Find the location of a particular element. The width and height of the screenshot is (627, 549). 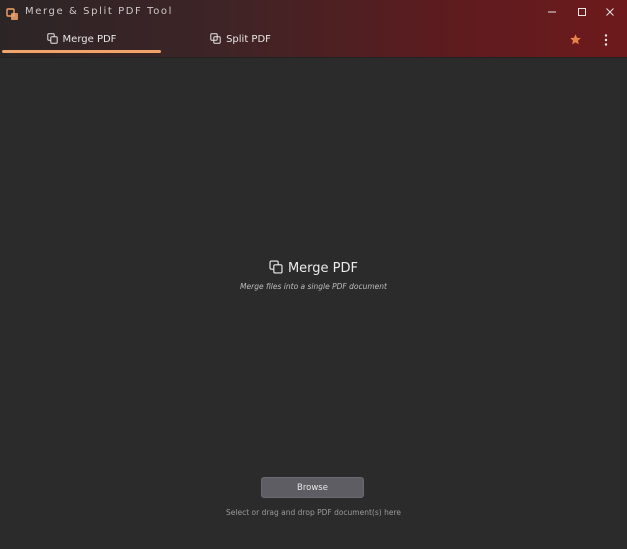

split-icon is located at coordinates (215, 39).